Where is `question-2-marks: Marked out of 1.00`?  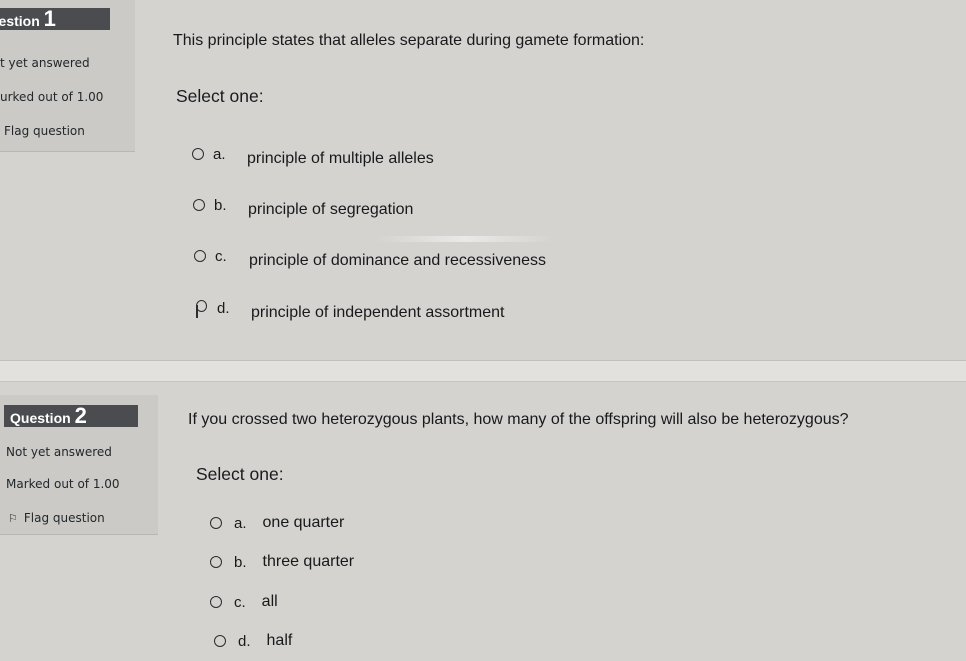 question-2-marks: Marked out of 1.00 is located at coordinates (63, 484).